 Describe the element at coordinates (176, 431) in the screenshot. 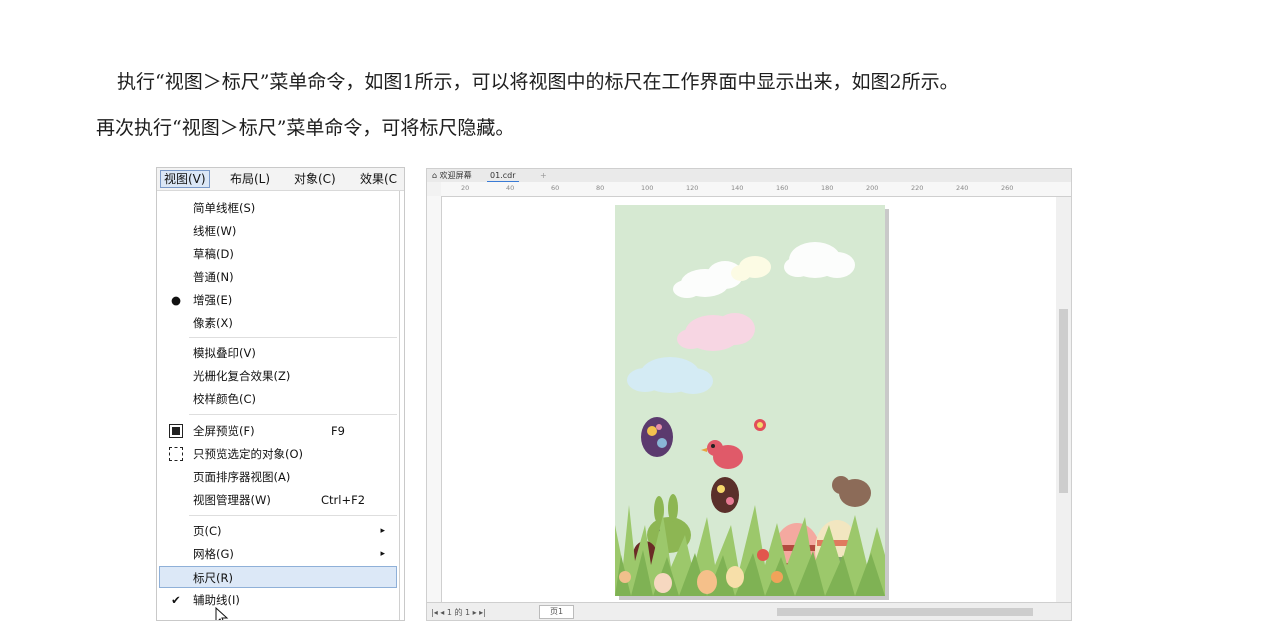

I see `fullscreen-icon` at that location.